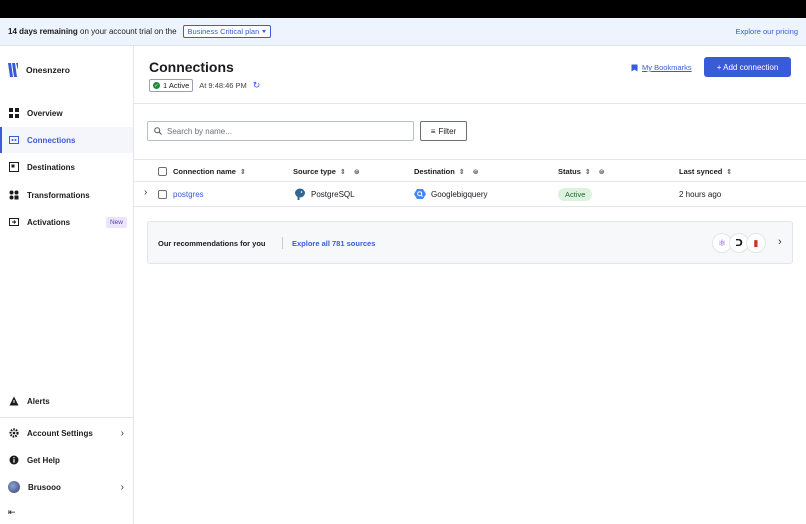 This screenshot has width=806, height=524. Describe the element at coordinates (58, 195) in the screenshot. I see `sidebar-item-label: Transformations` at that location.